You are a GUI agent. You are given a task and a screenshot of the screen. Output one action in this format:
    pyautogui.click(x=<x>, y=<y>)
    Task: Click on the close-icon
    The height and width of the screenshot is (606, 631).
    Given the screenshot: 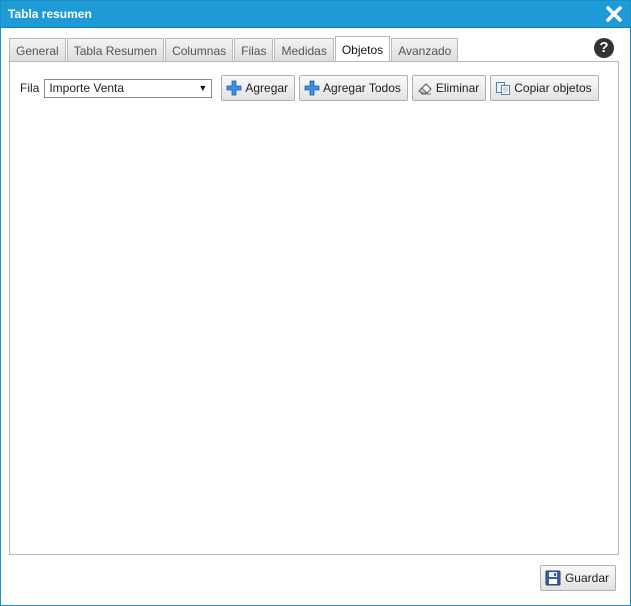 What is the action you would take?
    pyautogui.click(x=614, y=14)
    